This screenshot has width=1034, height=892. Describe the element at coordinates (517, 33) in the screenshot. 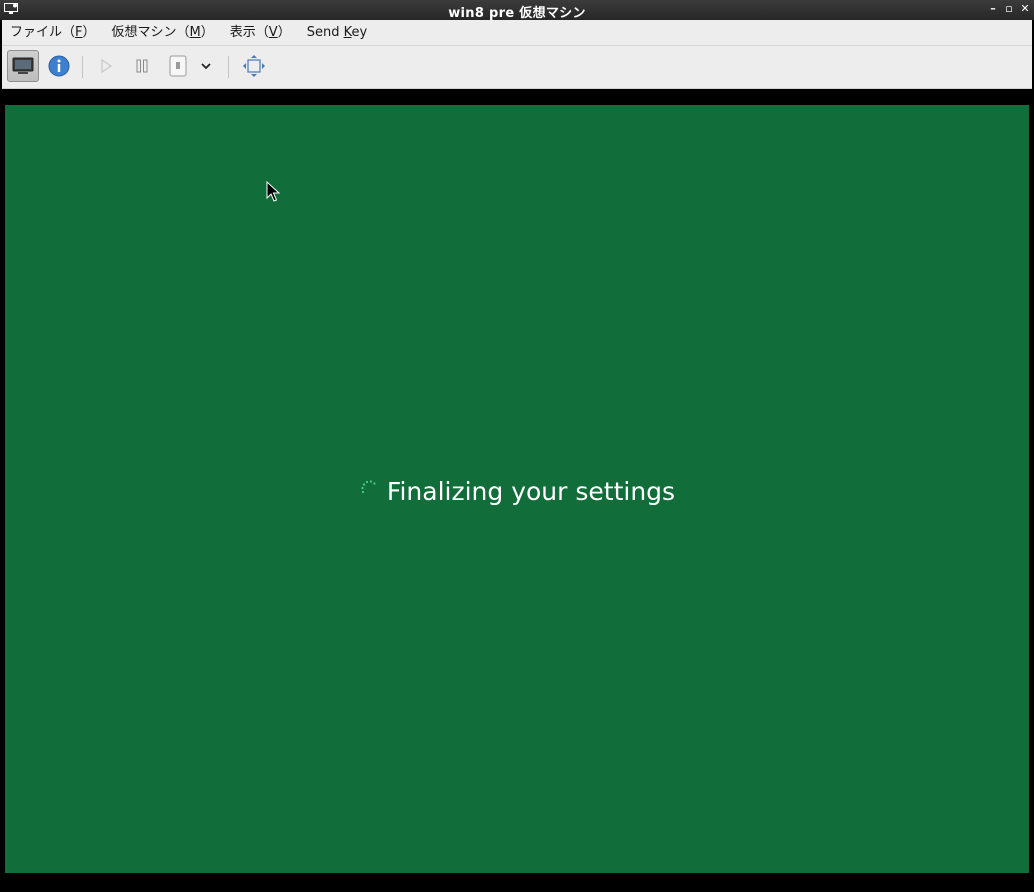

I see `menu-bar: ファイル（F） 仮想マシン（M） 表示（V） Send Key` at that location.